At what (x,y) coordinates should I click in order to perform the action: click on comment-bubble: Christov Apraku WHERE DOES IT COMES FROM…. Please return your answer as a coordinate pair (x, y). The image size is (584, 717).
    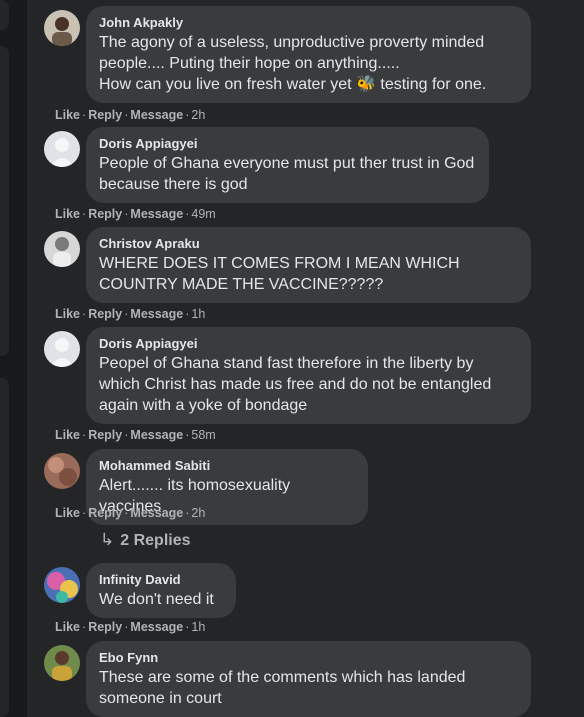
    Looking at the image, I should click on (308, 265).